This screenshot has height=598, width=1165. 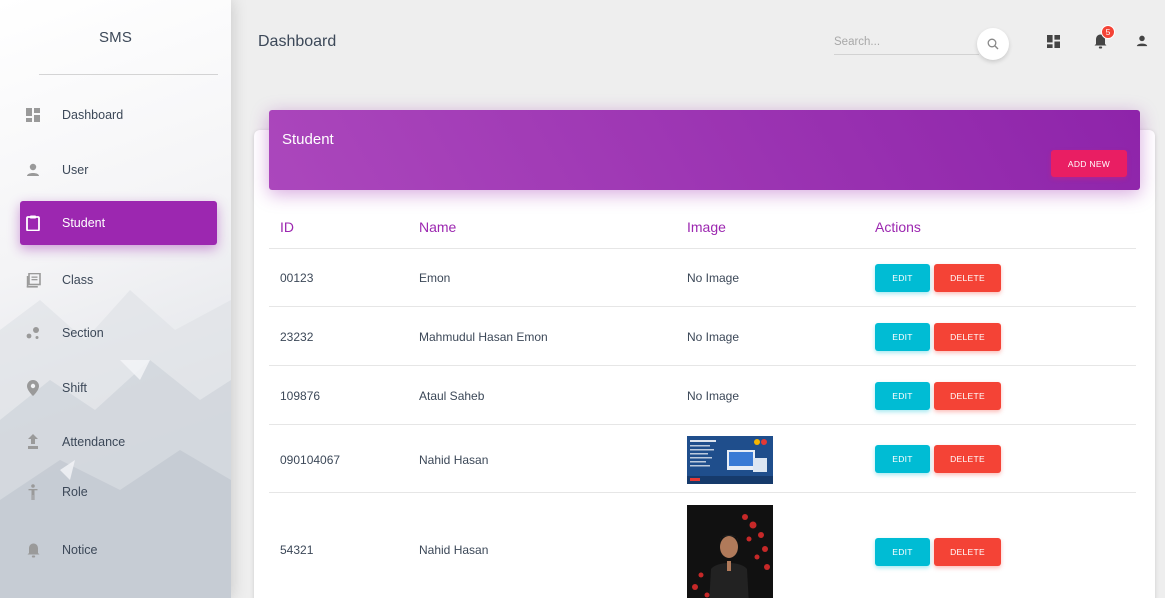 What do you see at coordinates (898, 227) in the screenshot?
I see `column-header-actions: Actions` at bounding box center [898, 227].